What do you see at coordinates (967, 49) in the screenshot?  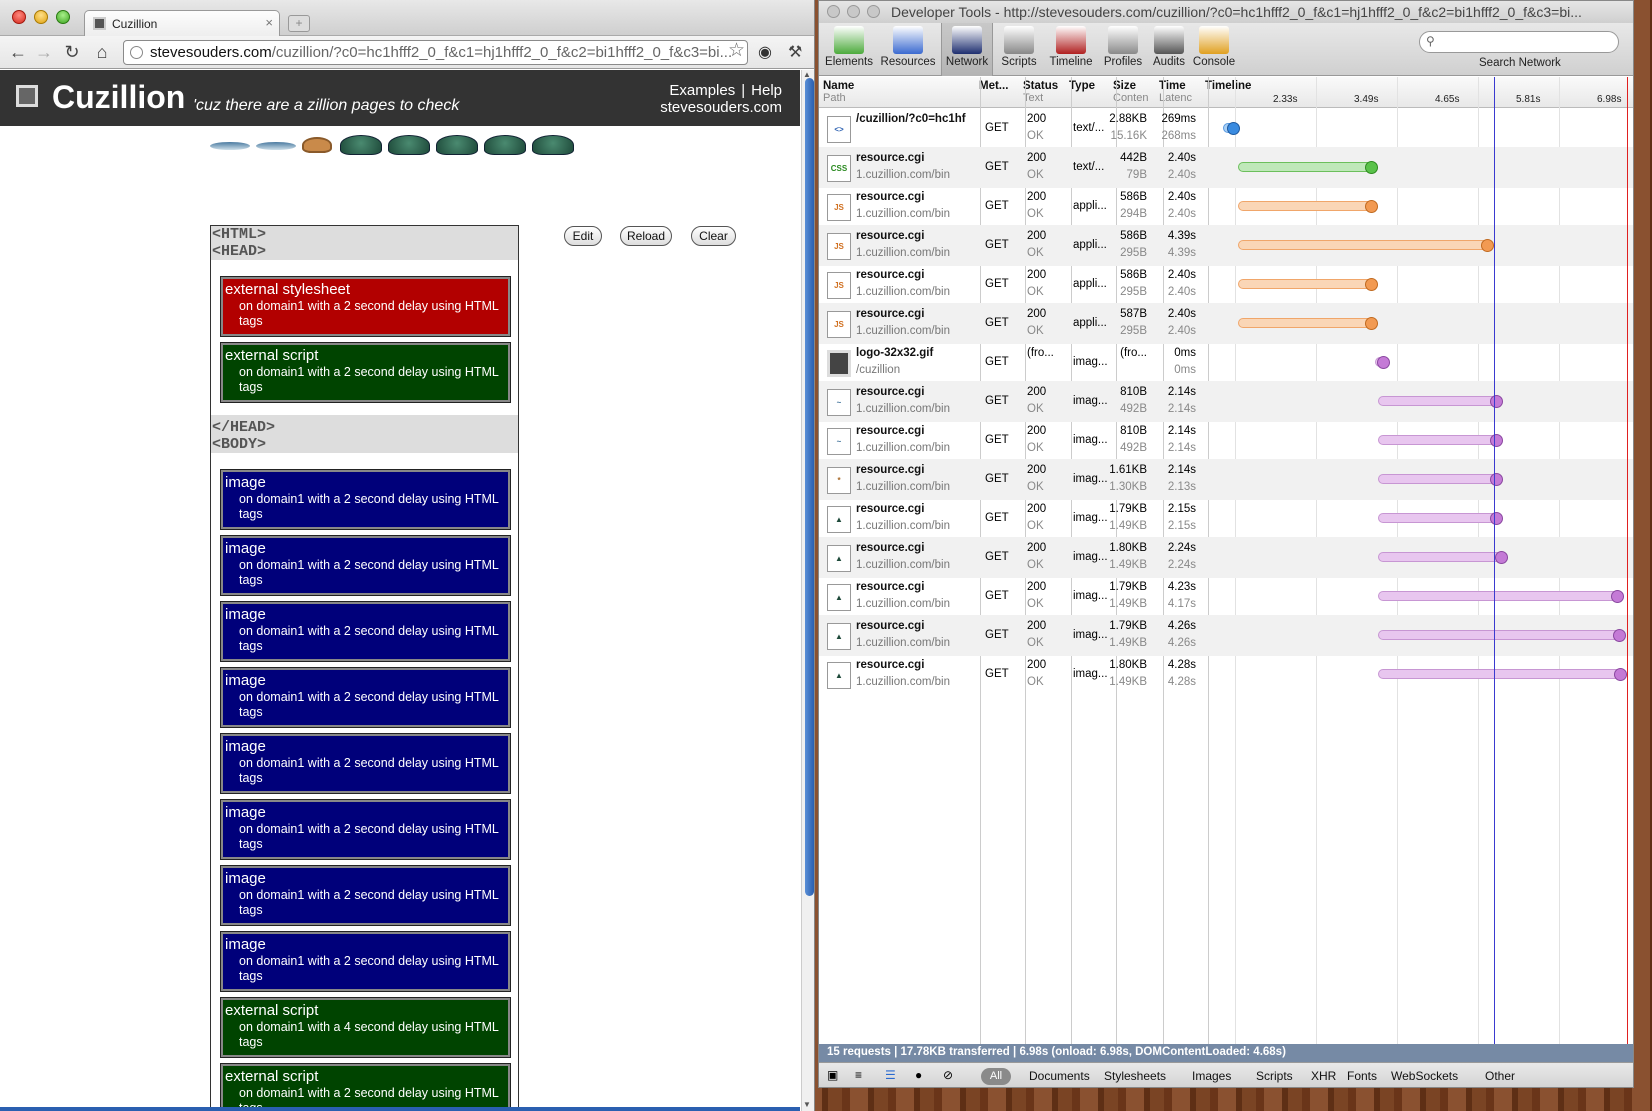 I see `tool-network: Network` at bounding box center [967, 49].